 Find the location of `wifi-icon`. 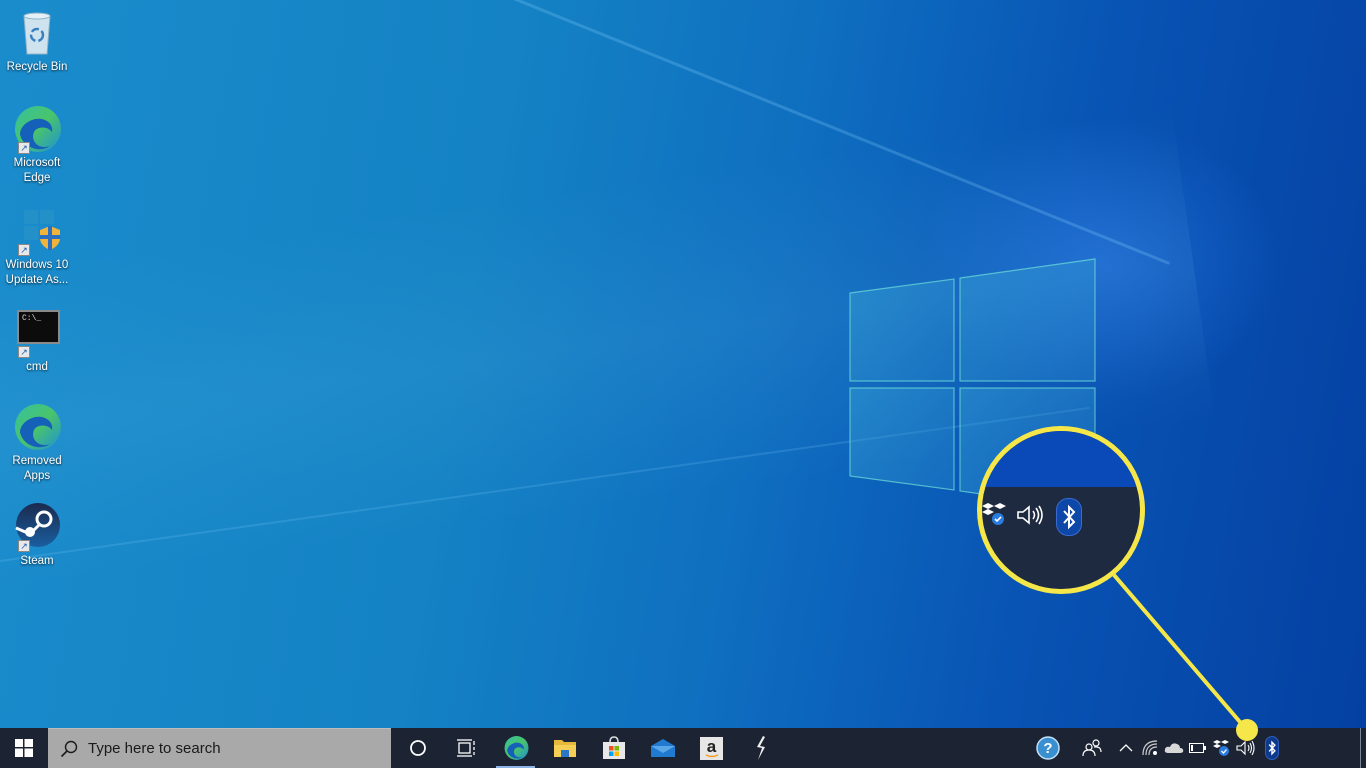

wifi-icon is located at coordinates (1150, 748).